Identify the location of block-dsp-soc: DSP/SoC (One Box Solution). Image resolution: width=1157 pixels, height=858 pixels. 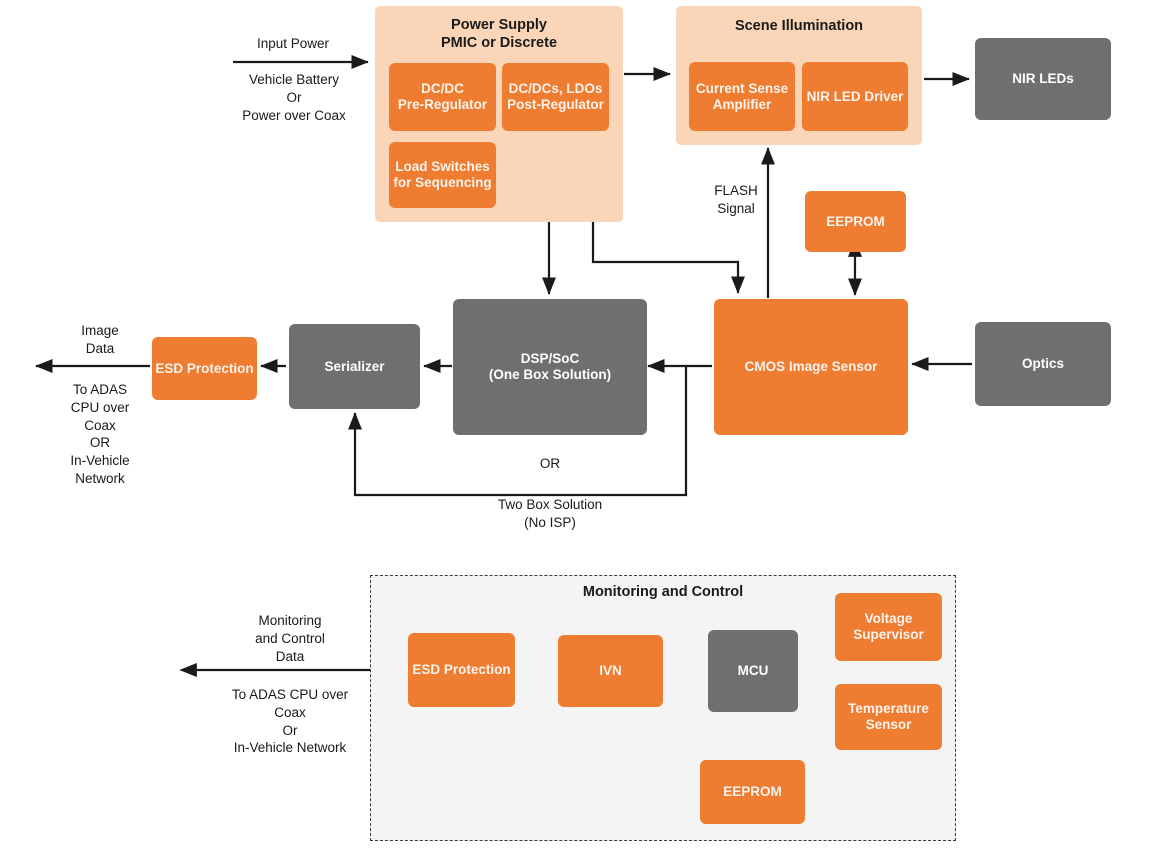
(550, 367).